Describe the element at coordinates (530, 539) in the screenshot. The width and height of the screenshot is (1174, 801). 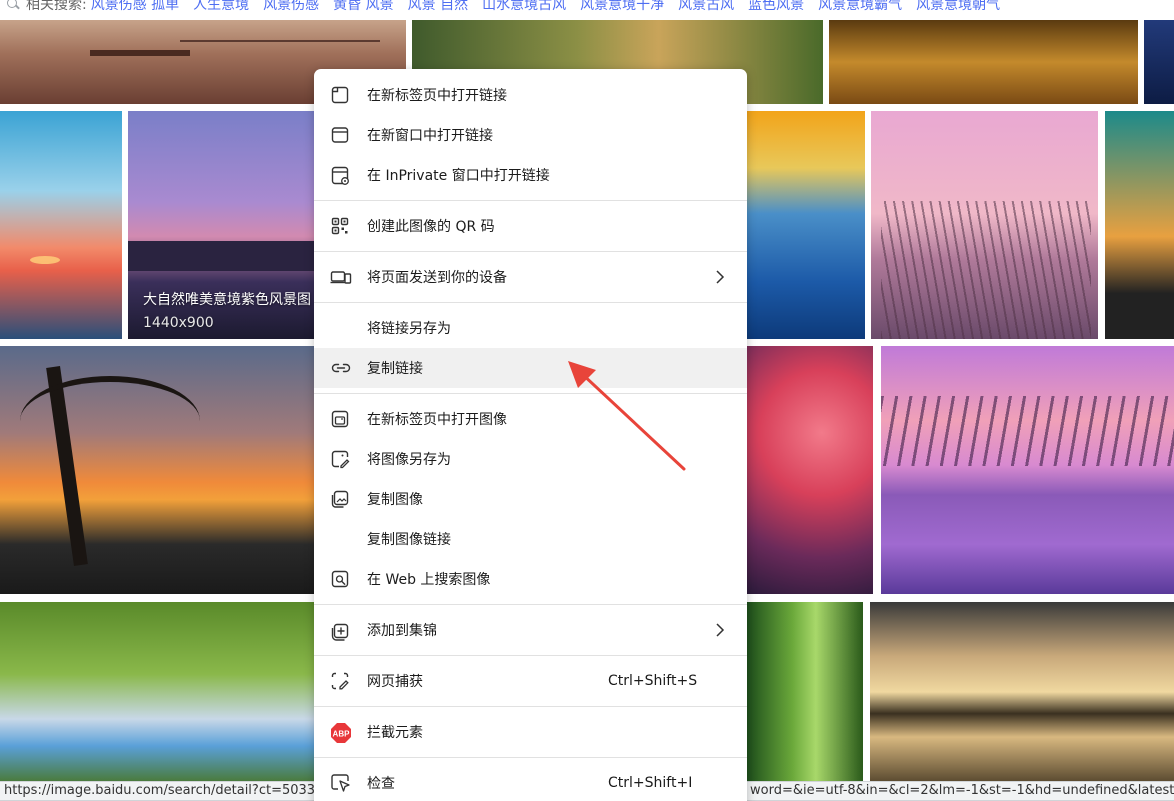
I see `menu-item: 复制图像链接` at that location.